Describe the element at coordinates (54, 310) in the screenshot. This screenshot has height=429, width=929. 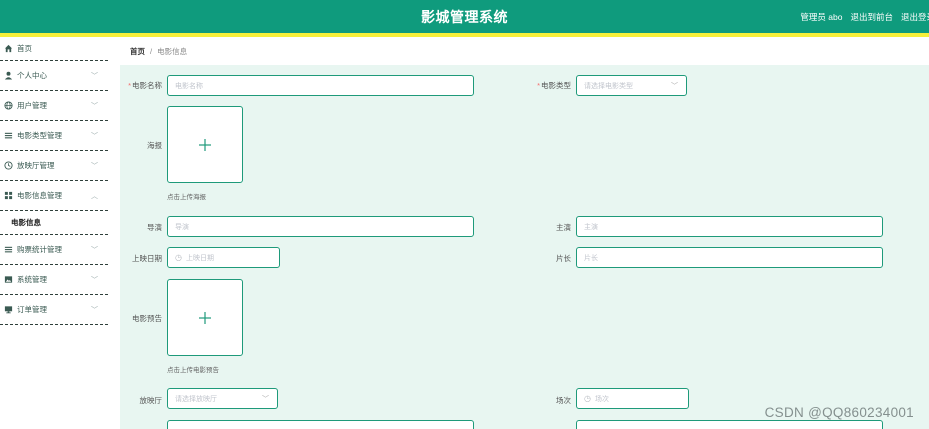
I see `sidebar-item-order-management: 订单管理 ﹀` at that location.